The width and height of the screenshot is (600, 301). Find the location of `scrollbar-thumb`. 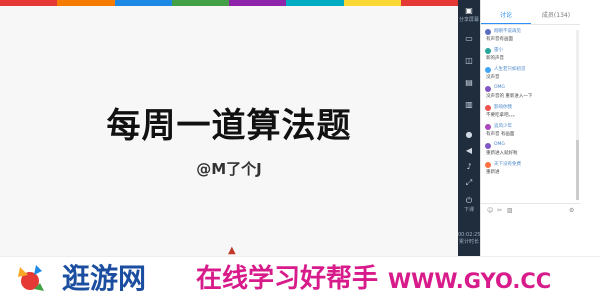

scrollbar-thumb is located at coordinates (577, 170).